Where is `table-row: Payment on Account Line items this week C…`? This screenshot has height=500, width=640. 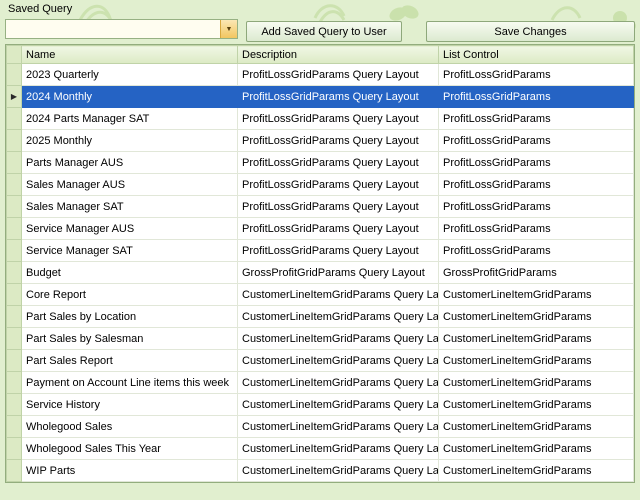
table-row: Payment on Account Line items this week C… is located at coordinates (320, 382).